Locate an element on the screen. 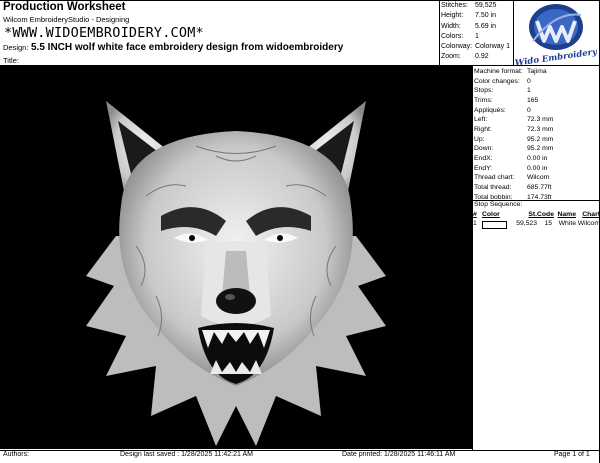 The image size is (600, 463). title-label: Title: is located at coordinates (11, 60).